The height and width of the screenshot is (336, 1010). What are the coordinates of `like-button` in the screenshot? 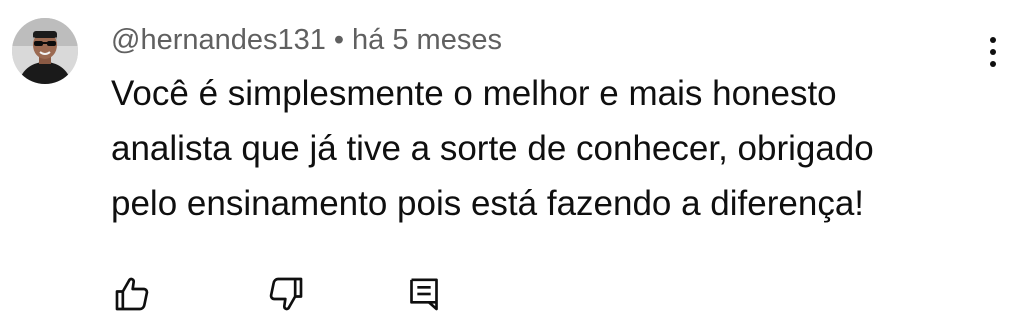 It's located at (132, 294).